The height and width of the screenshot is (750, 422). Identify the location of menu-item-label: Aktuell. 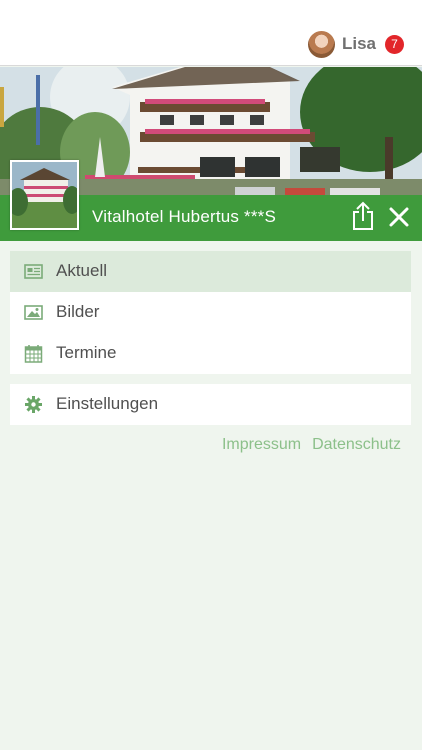
(82, 270).